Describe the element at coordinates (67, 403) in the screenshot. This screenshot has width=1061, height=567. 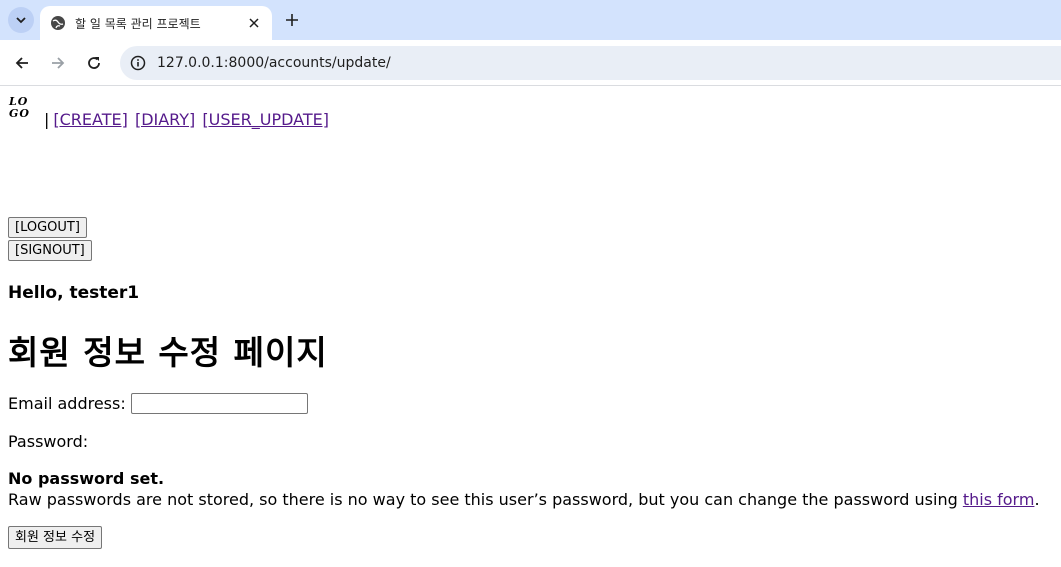
I see `email-label: Email address:` at that location.